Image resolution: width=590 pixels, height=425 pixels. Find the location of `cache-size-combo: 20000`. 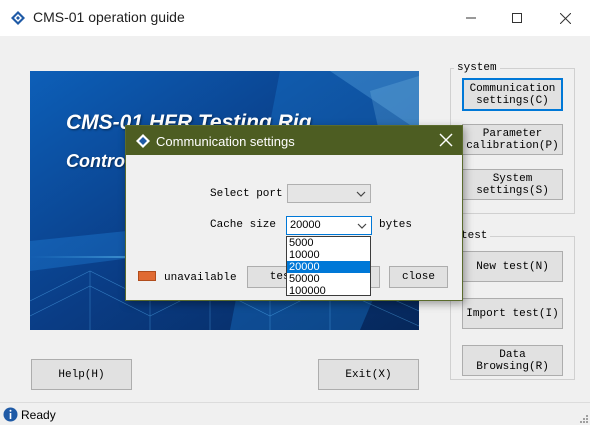

cache-size-combo: 20000 is located at coordinates (329, 225).